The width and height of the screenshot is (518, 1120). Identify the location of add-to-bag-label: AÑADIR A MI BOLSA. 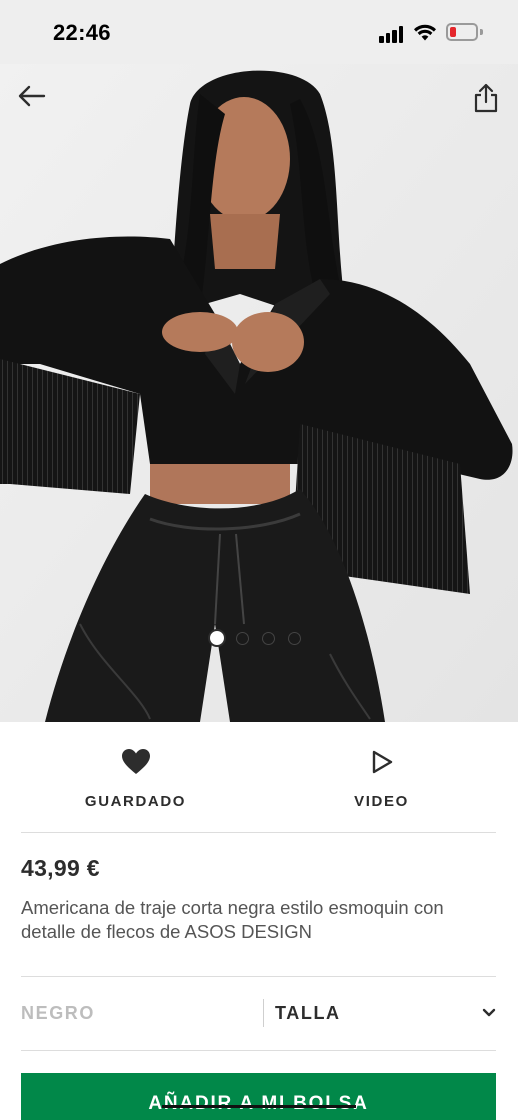
(258, 1103).